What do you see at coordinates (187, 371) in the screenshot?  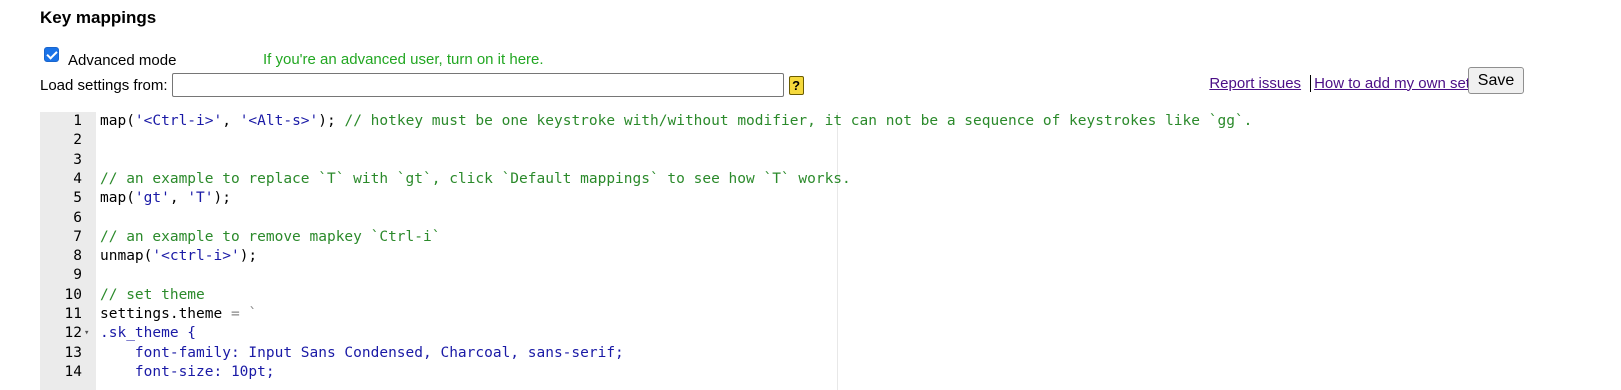 I see `code-text: font-size: 10pt;` at bounding box center [187, 371].